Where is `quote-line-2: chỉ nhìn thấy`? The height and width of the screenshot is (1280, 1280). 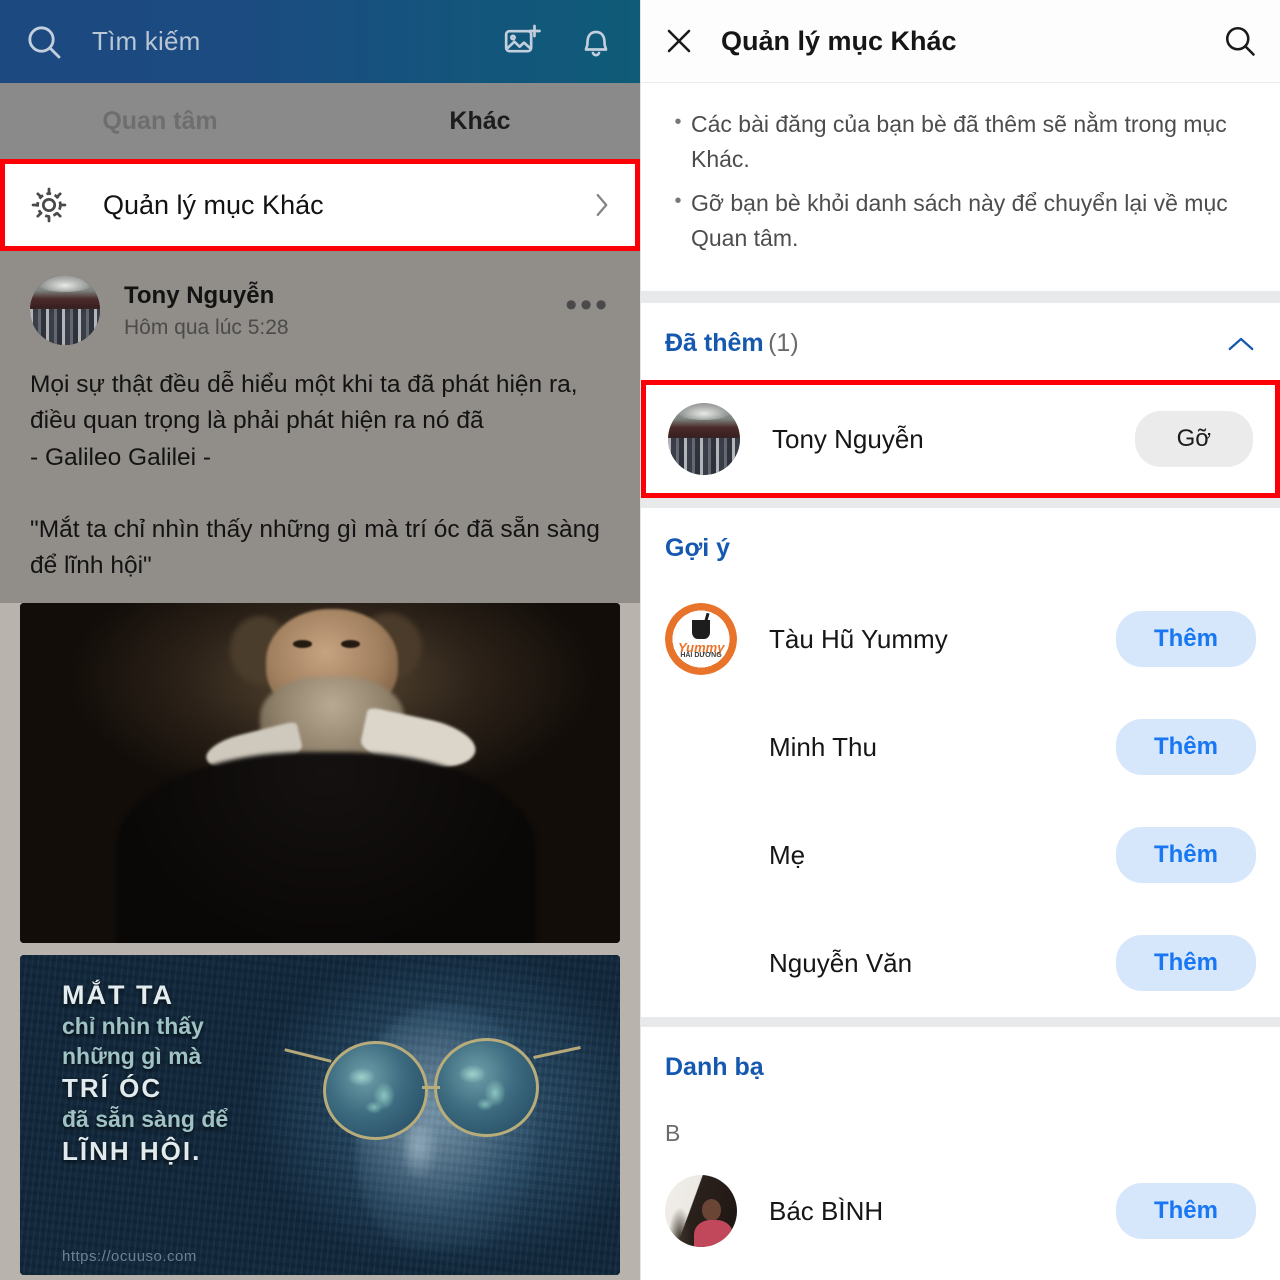 quote-line-2: chỉ nhìn thấy is located at coordinates (133, 1026).